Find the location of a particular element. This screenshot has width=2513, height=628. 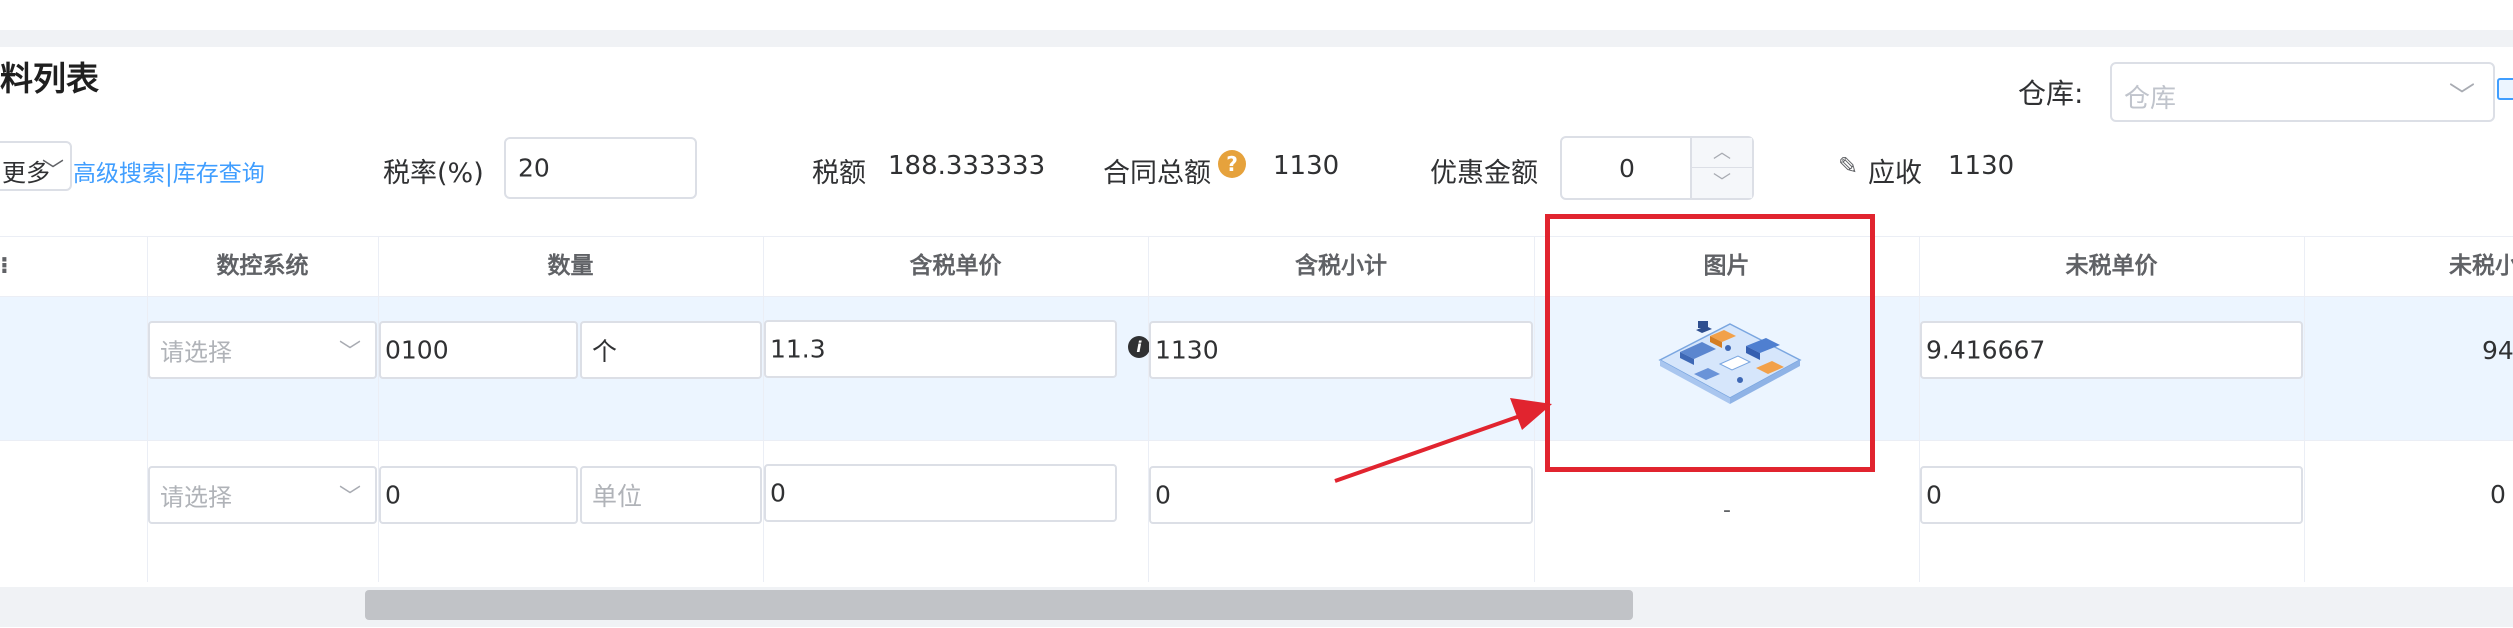

horizontal-scrollbar-thumb is located at coordinates (999, 605).